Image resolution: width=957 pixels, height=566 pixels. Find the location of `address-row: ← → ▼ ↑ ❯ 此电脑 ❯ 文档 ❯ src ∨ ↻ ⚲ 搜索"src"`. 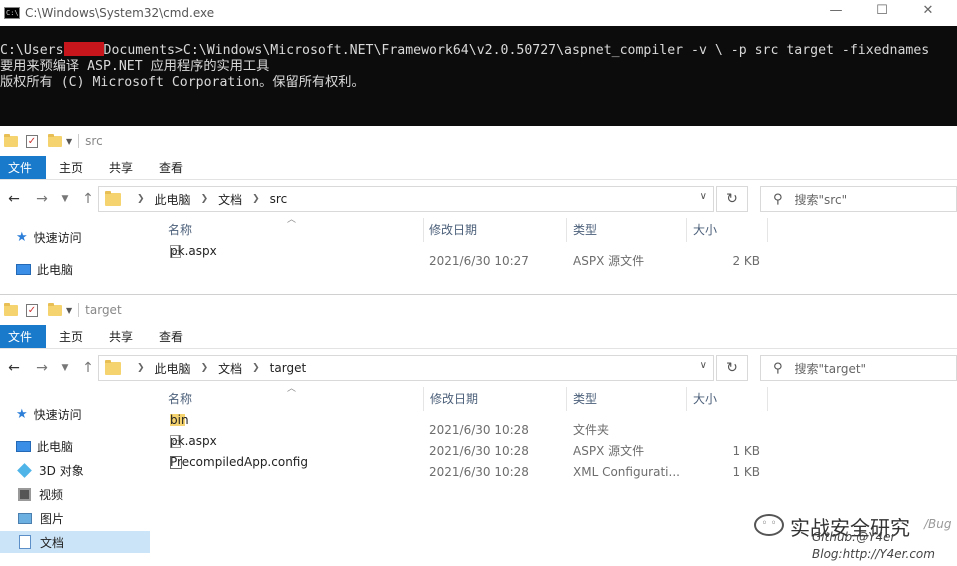

address-row: ← → ▼ ↑ ❯ 此电脑 ❯ 文档 ❯ src ∨ ↻ ⚲ 搜索"src" is located at coordinates (478, 199).